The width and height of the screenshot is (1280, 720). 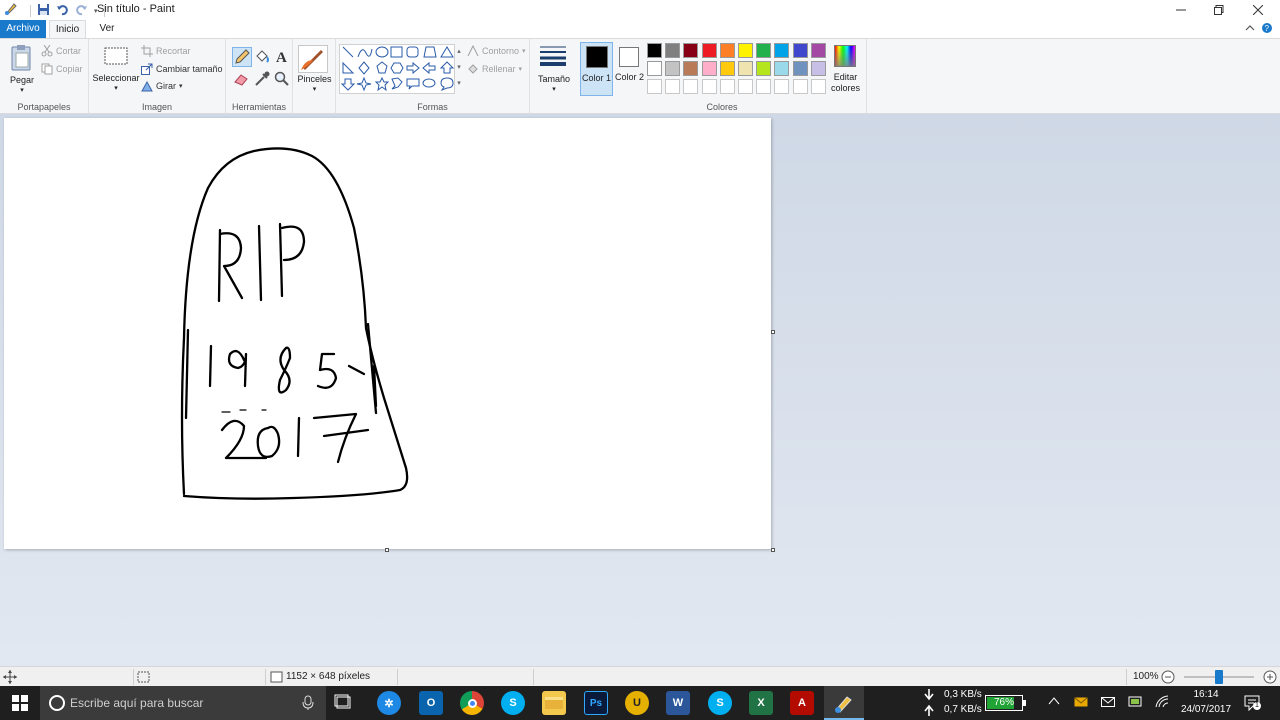 I want to click on skype-icon-1: S, so click(x=513, y=703).